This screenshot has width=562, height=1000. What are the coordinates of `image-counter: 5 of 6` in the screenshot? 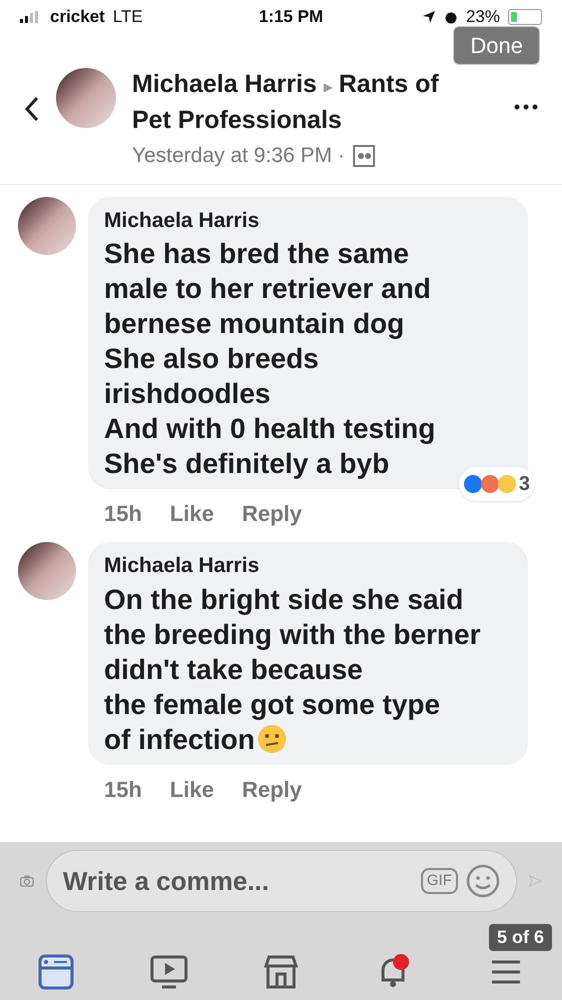 It's located at (520, 937).